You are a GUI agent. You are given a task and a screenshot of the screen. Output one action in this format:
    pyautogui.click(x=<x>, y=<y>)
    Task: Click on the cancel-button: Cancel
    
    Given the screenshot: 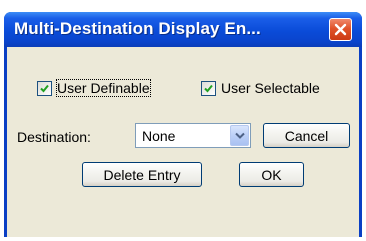 What is the action you would take?
    pyautogui.click(x=306, y=135)
    